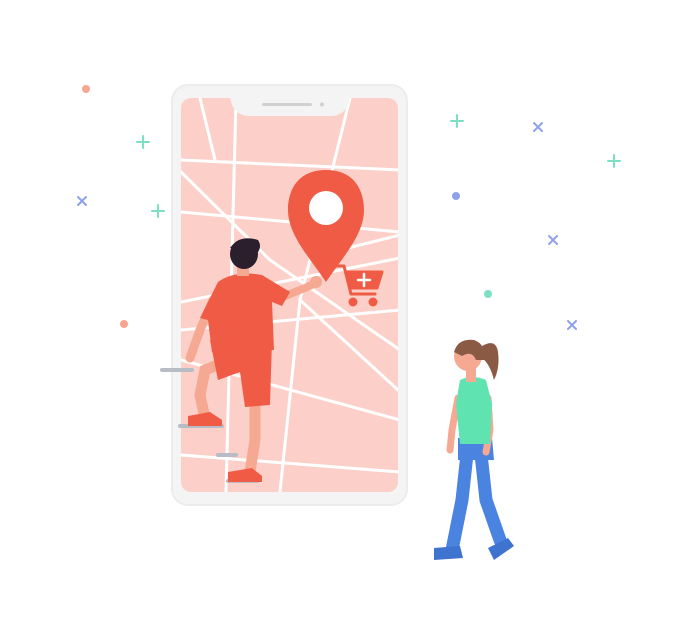  I want to click on woman-left-shoe, so click(448, 553).